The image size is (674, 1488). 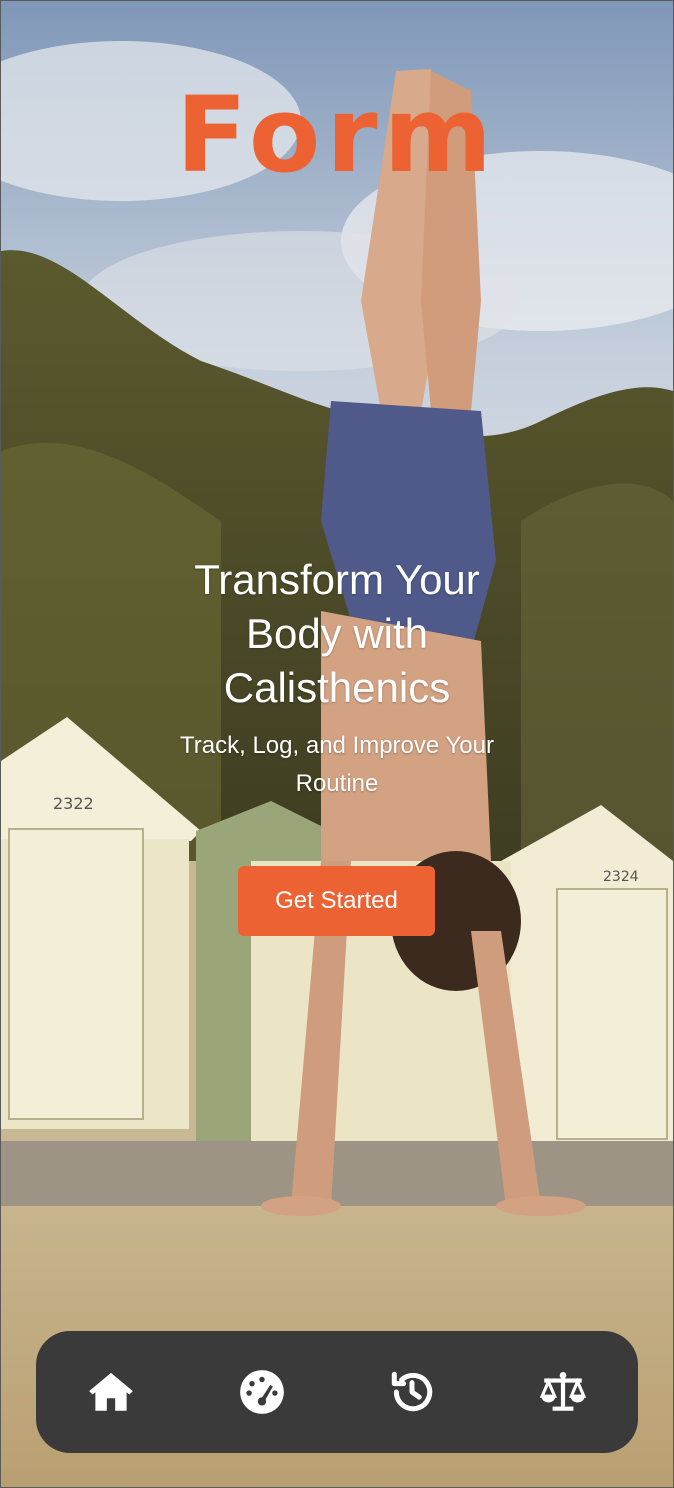 What do you see at coordinates (337, 764) in the screenshot?
I see `hero-subheadline: Track, Log, and Improve Your Routine` at bounding box center [337, 764].